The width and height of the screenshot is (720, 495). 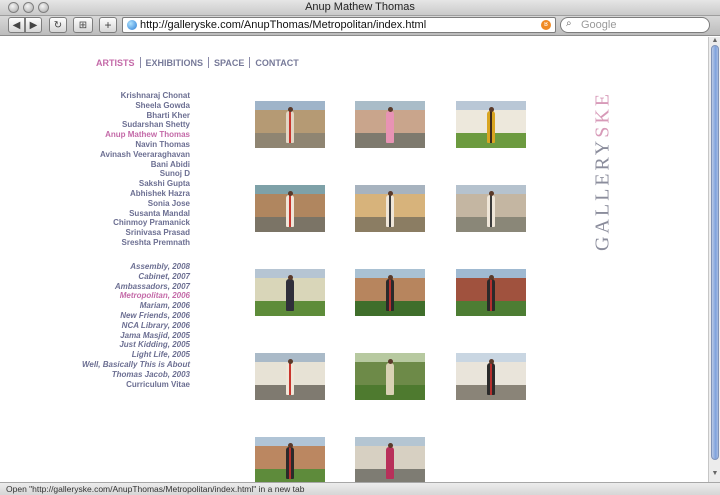 What do you see at coordinates (125, 184) in the screenshot?
I see `artist-link: Sakshi Gupta` at bounding box center [125, 184].